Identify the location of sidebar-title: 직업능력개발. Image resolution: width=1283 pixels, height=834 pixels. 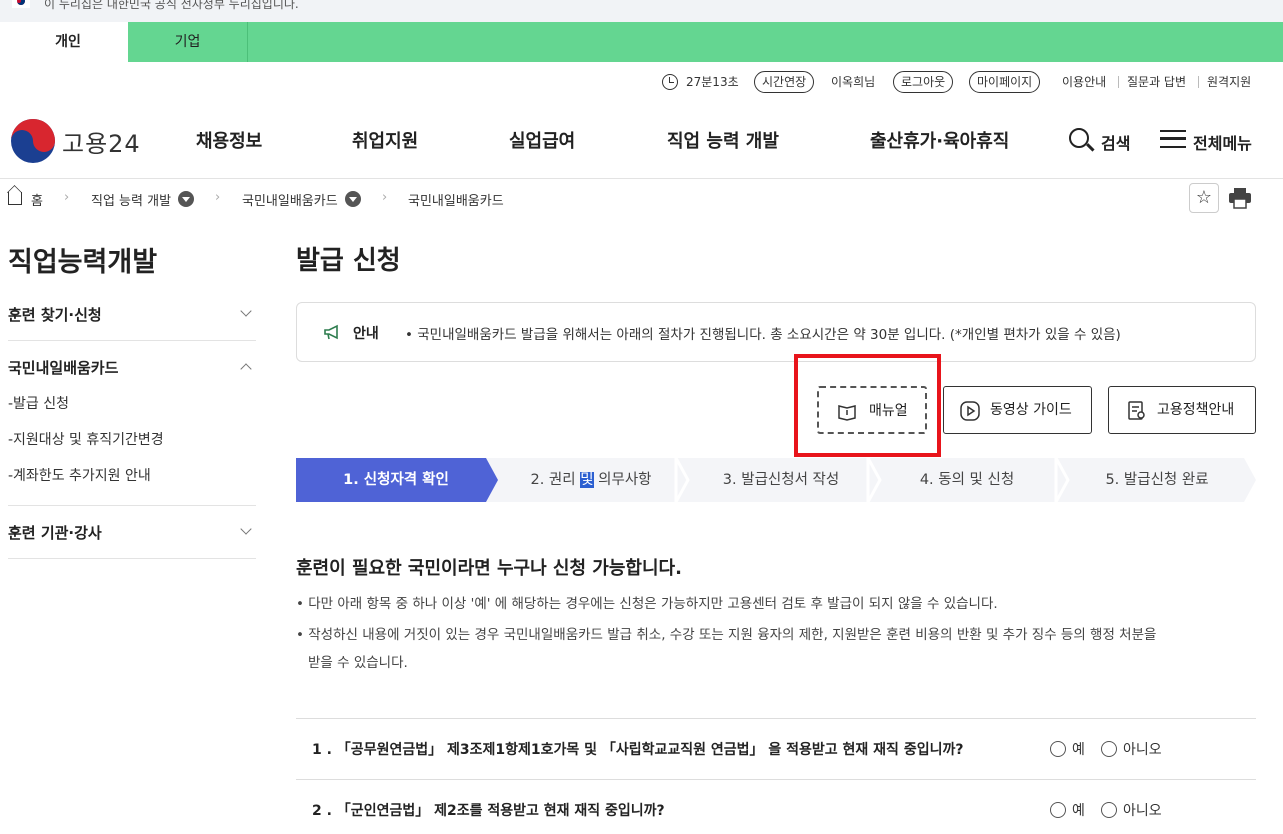
(83, 262).